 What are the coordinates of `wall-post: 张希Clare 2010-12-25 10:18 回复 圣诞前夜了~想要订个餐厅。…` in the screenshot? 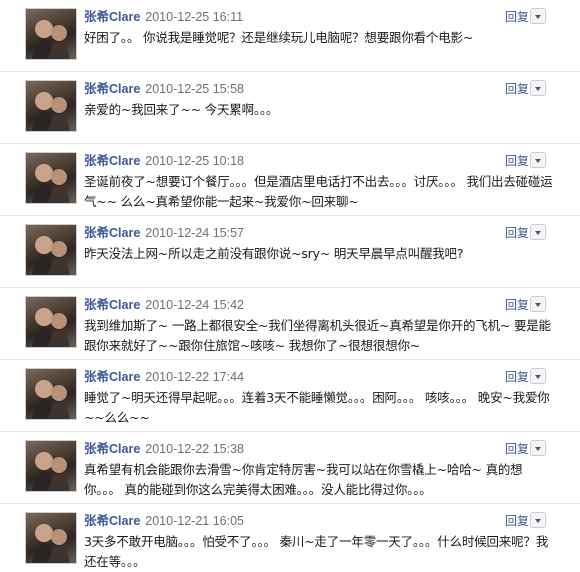 It's located at (290, 180).